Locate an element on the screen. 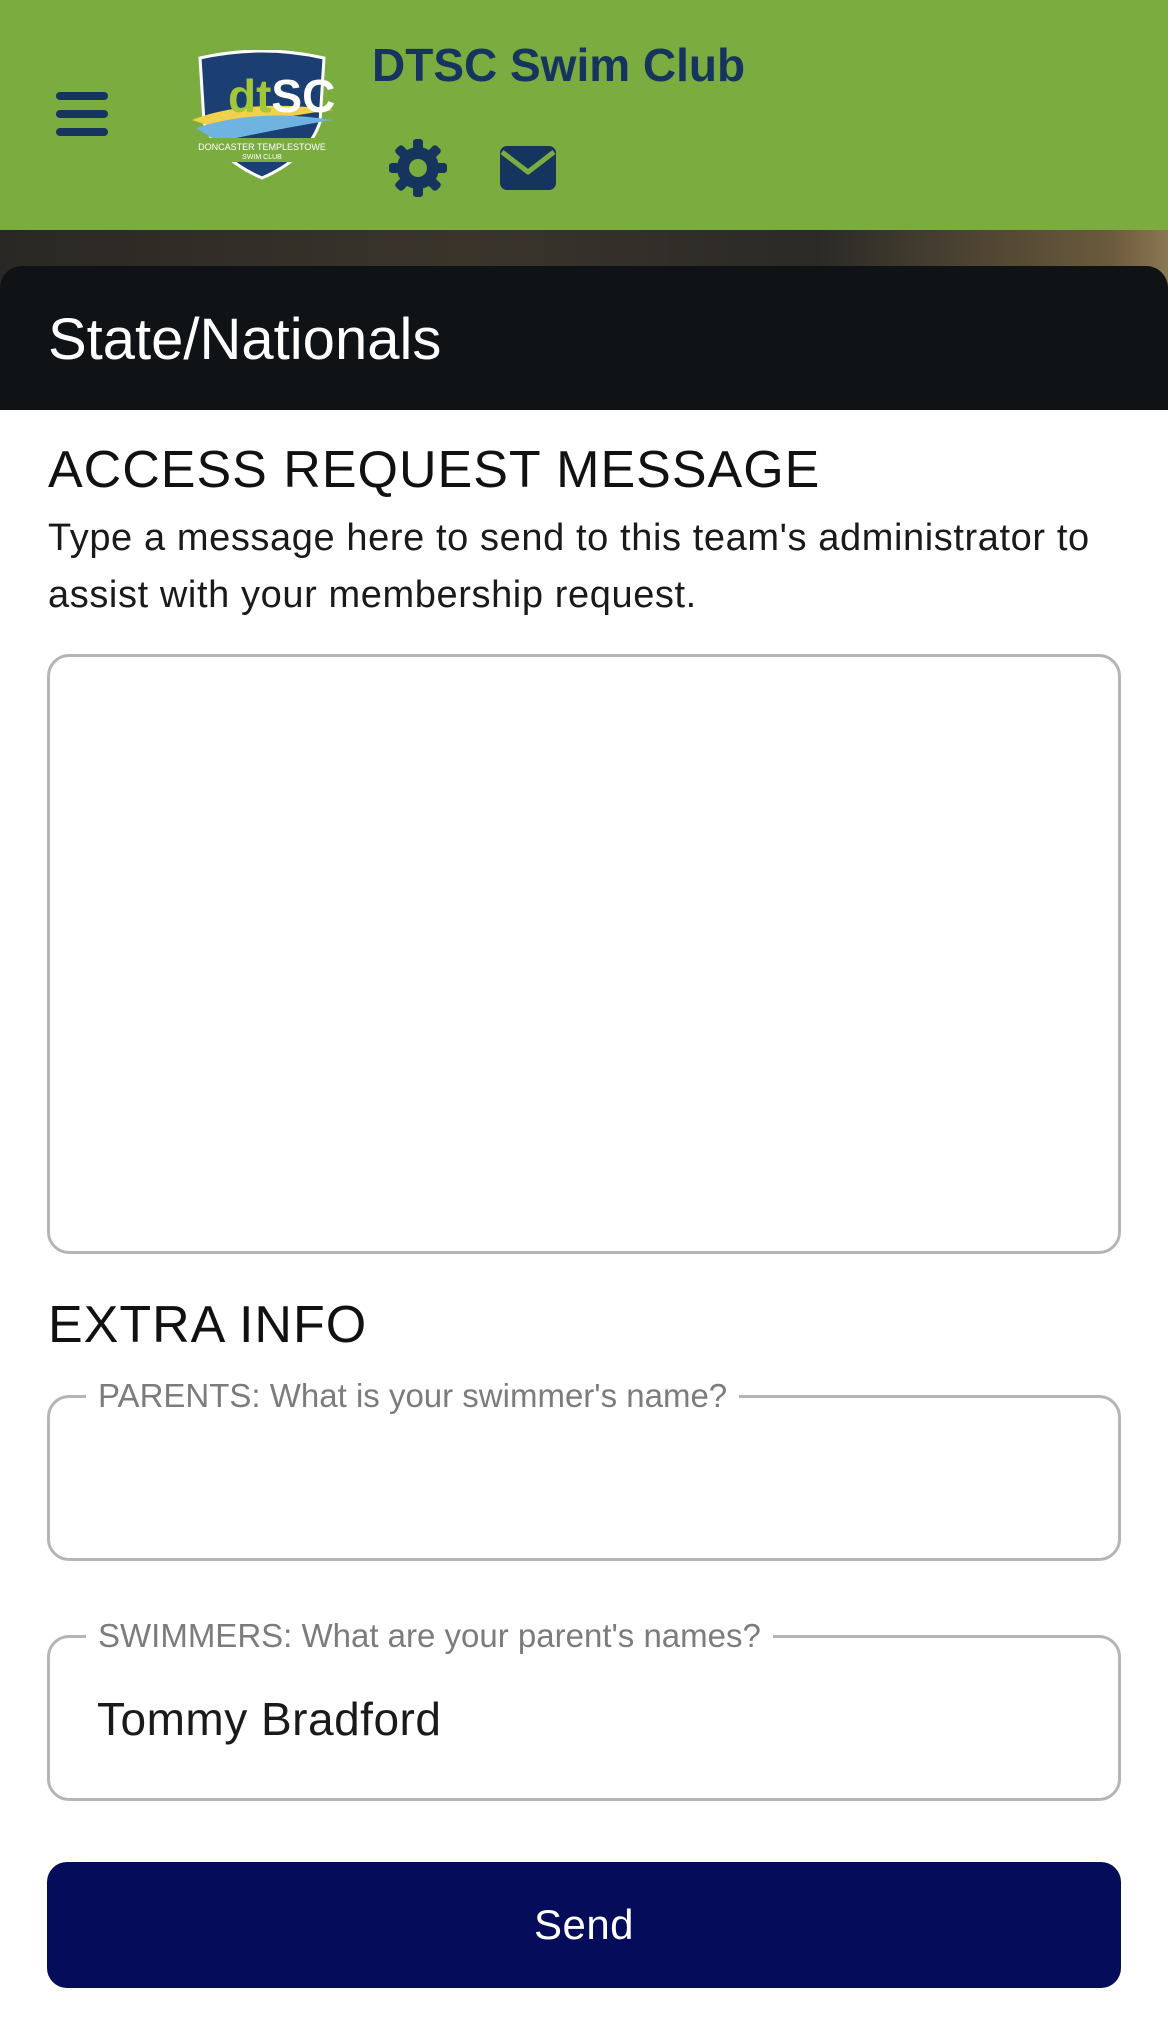 The height and width of the screenshot is (2032, 1168). send-button: Send is located at coordinates (584, 1925).